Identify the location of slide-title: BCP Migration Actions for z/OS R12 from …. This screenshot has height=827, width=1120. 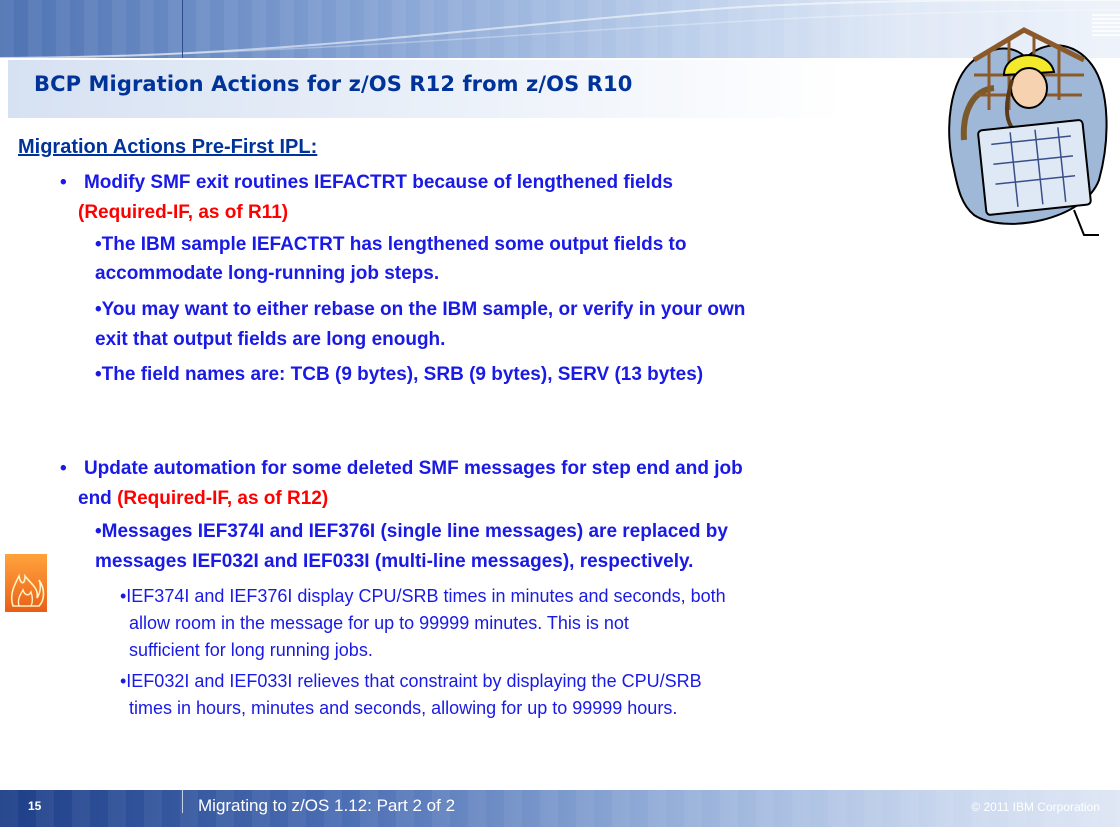
(333, 84).